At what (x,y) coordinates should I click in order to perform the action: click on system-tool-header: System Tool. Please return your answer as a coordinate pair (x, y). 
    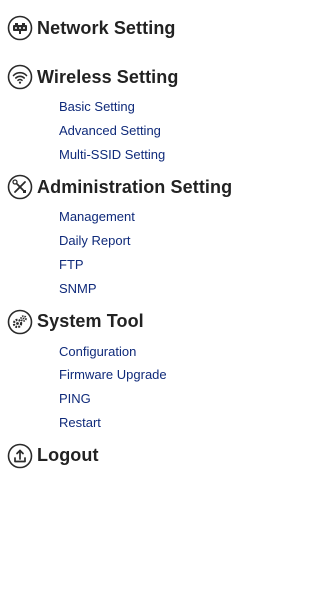
    Looking at the image, I should click on (138, 322).